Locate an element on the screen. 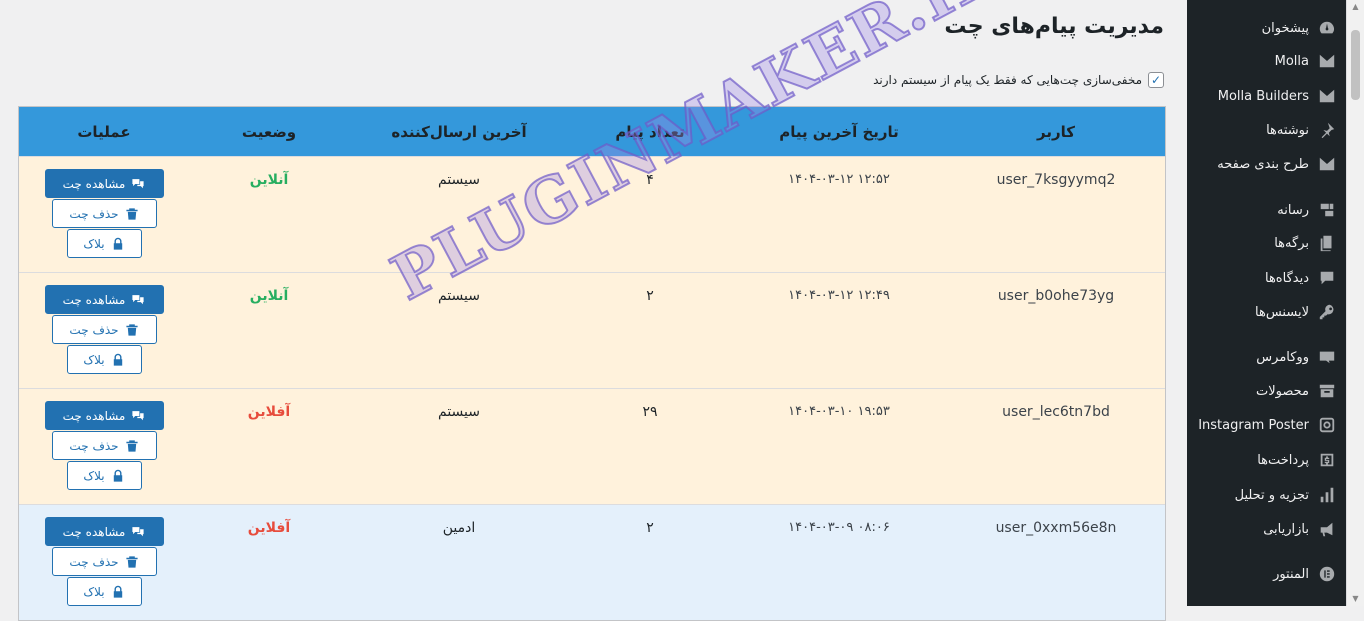 Image resolution: width=1364 pixels, height=621 pixels. dollar-icon is located at coordinates (1327, 460).